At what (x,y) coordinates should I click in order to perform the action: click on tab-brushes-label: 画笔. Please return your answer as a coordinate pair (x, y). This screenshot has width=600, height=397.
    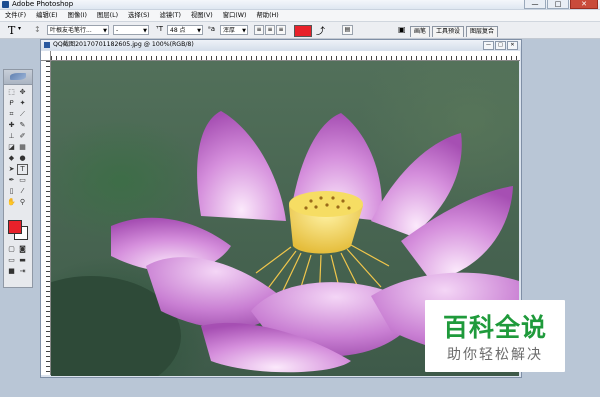
    Looking at the image, I should click on (420, 31).